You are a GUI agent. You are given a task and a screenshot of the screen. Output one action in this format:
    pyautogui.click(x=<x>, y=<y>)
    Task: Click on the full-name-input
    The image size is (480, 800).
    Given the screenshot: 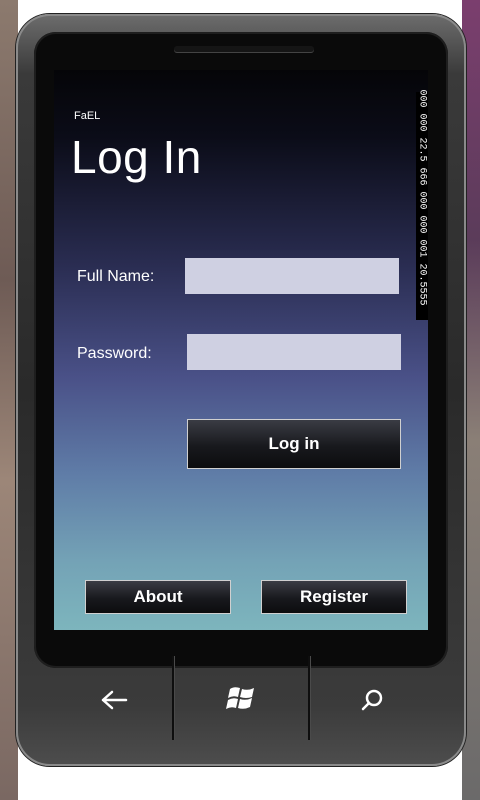 What is the action you would take?
    pyautogui.click(x=292, y=276)
    